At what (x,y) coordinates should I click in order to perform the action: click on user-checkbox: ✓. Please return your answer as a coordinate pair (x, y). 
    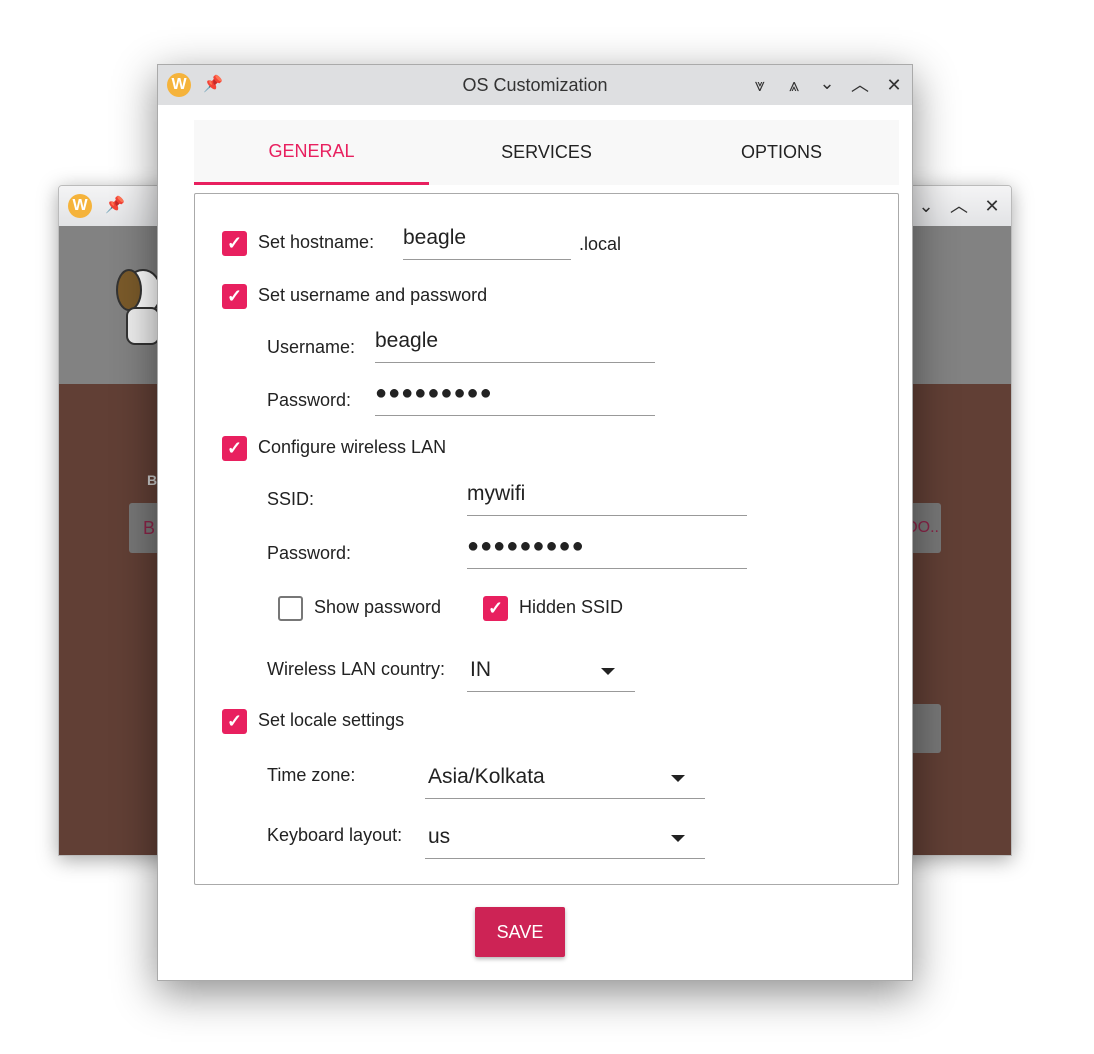
    Looking at the image, I should click on (234, 296).